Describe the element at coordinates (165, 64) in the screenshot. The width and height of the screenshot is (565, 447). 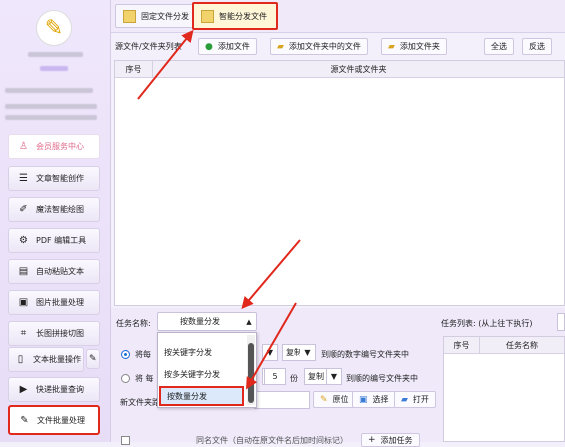
I see `arrow-to-smart-tab` at that location.